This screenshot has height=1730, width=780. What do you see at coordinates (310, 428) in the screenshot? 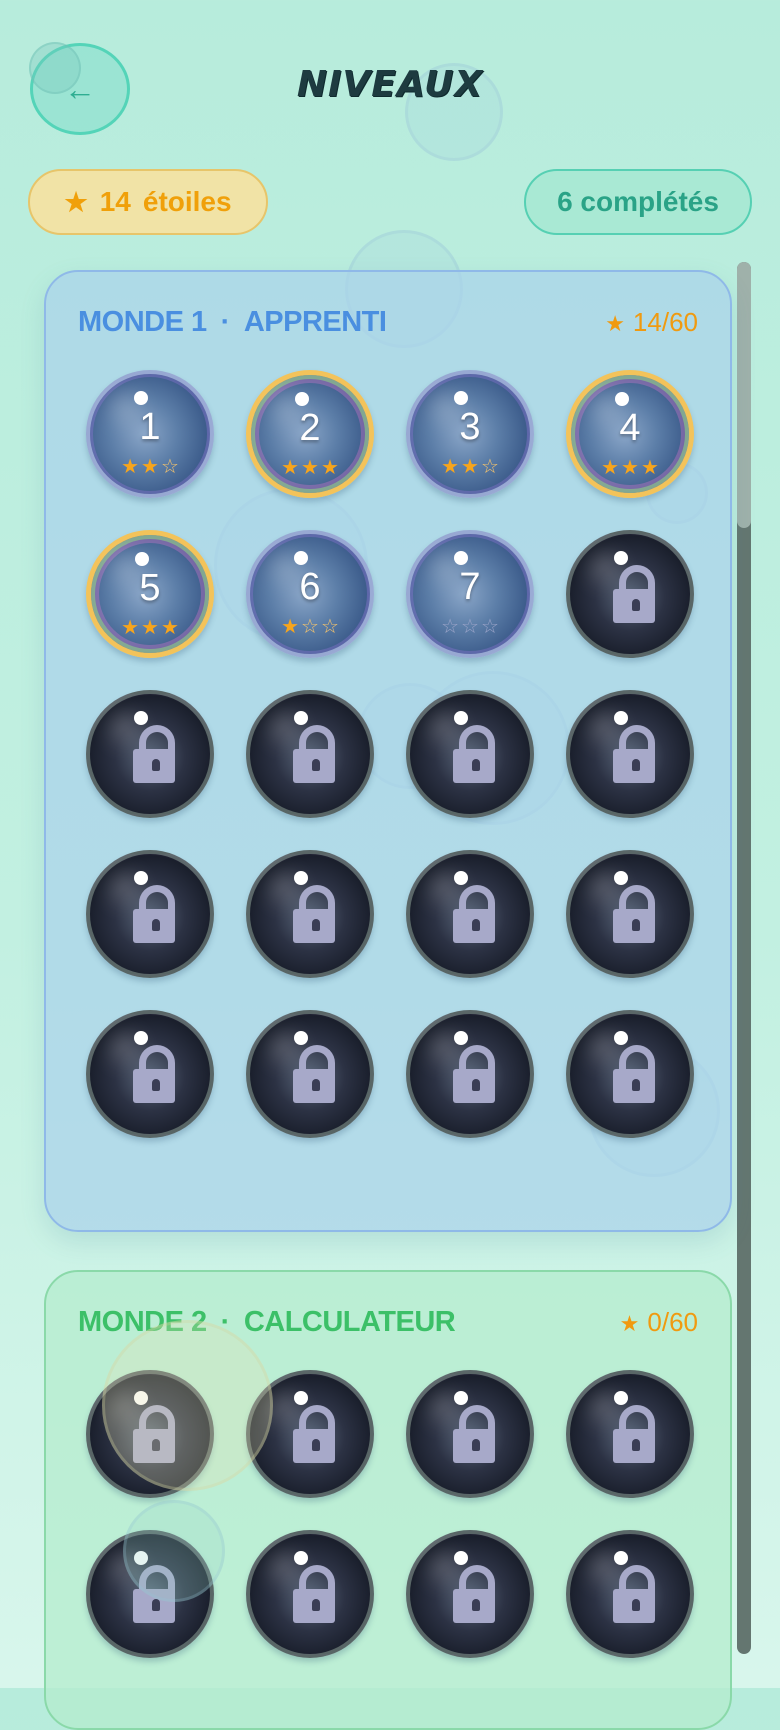
I see `level-number: 2` at bounding box center [310, 428].